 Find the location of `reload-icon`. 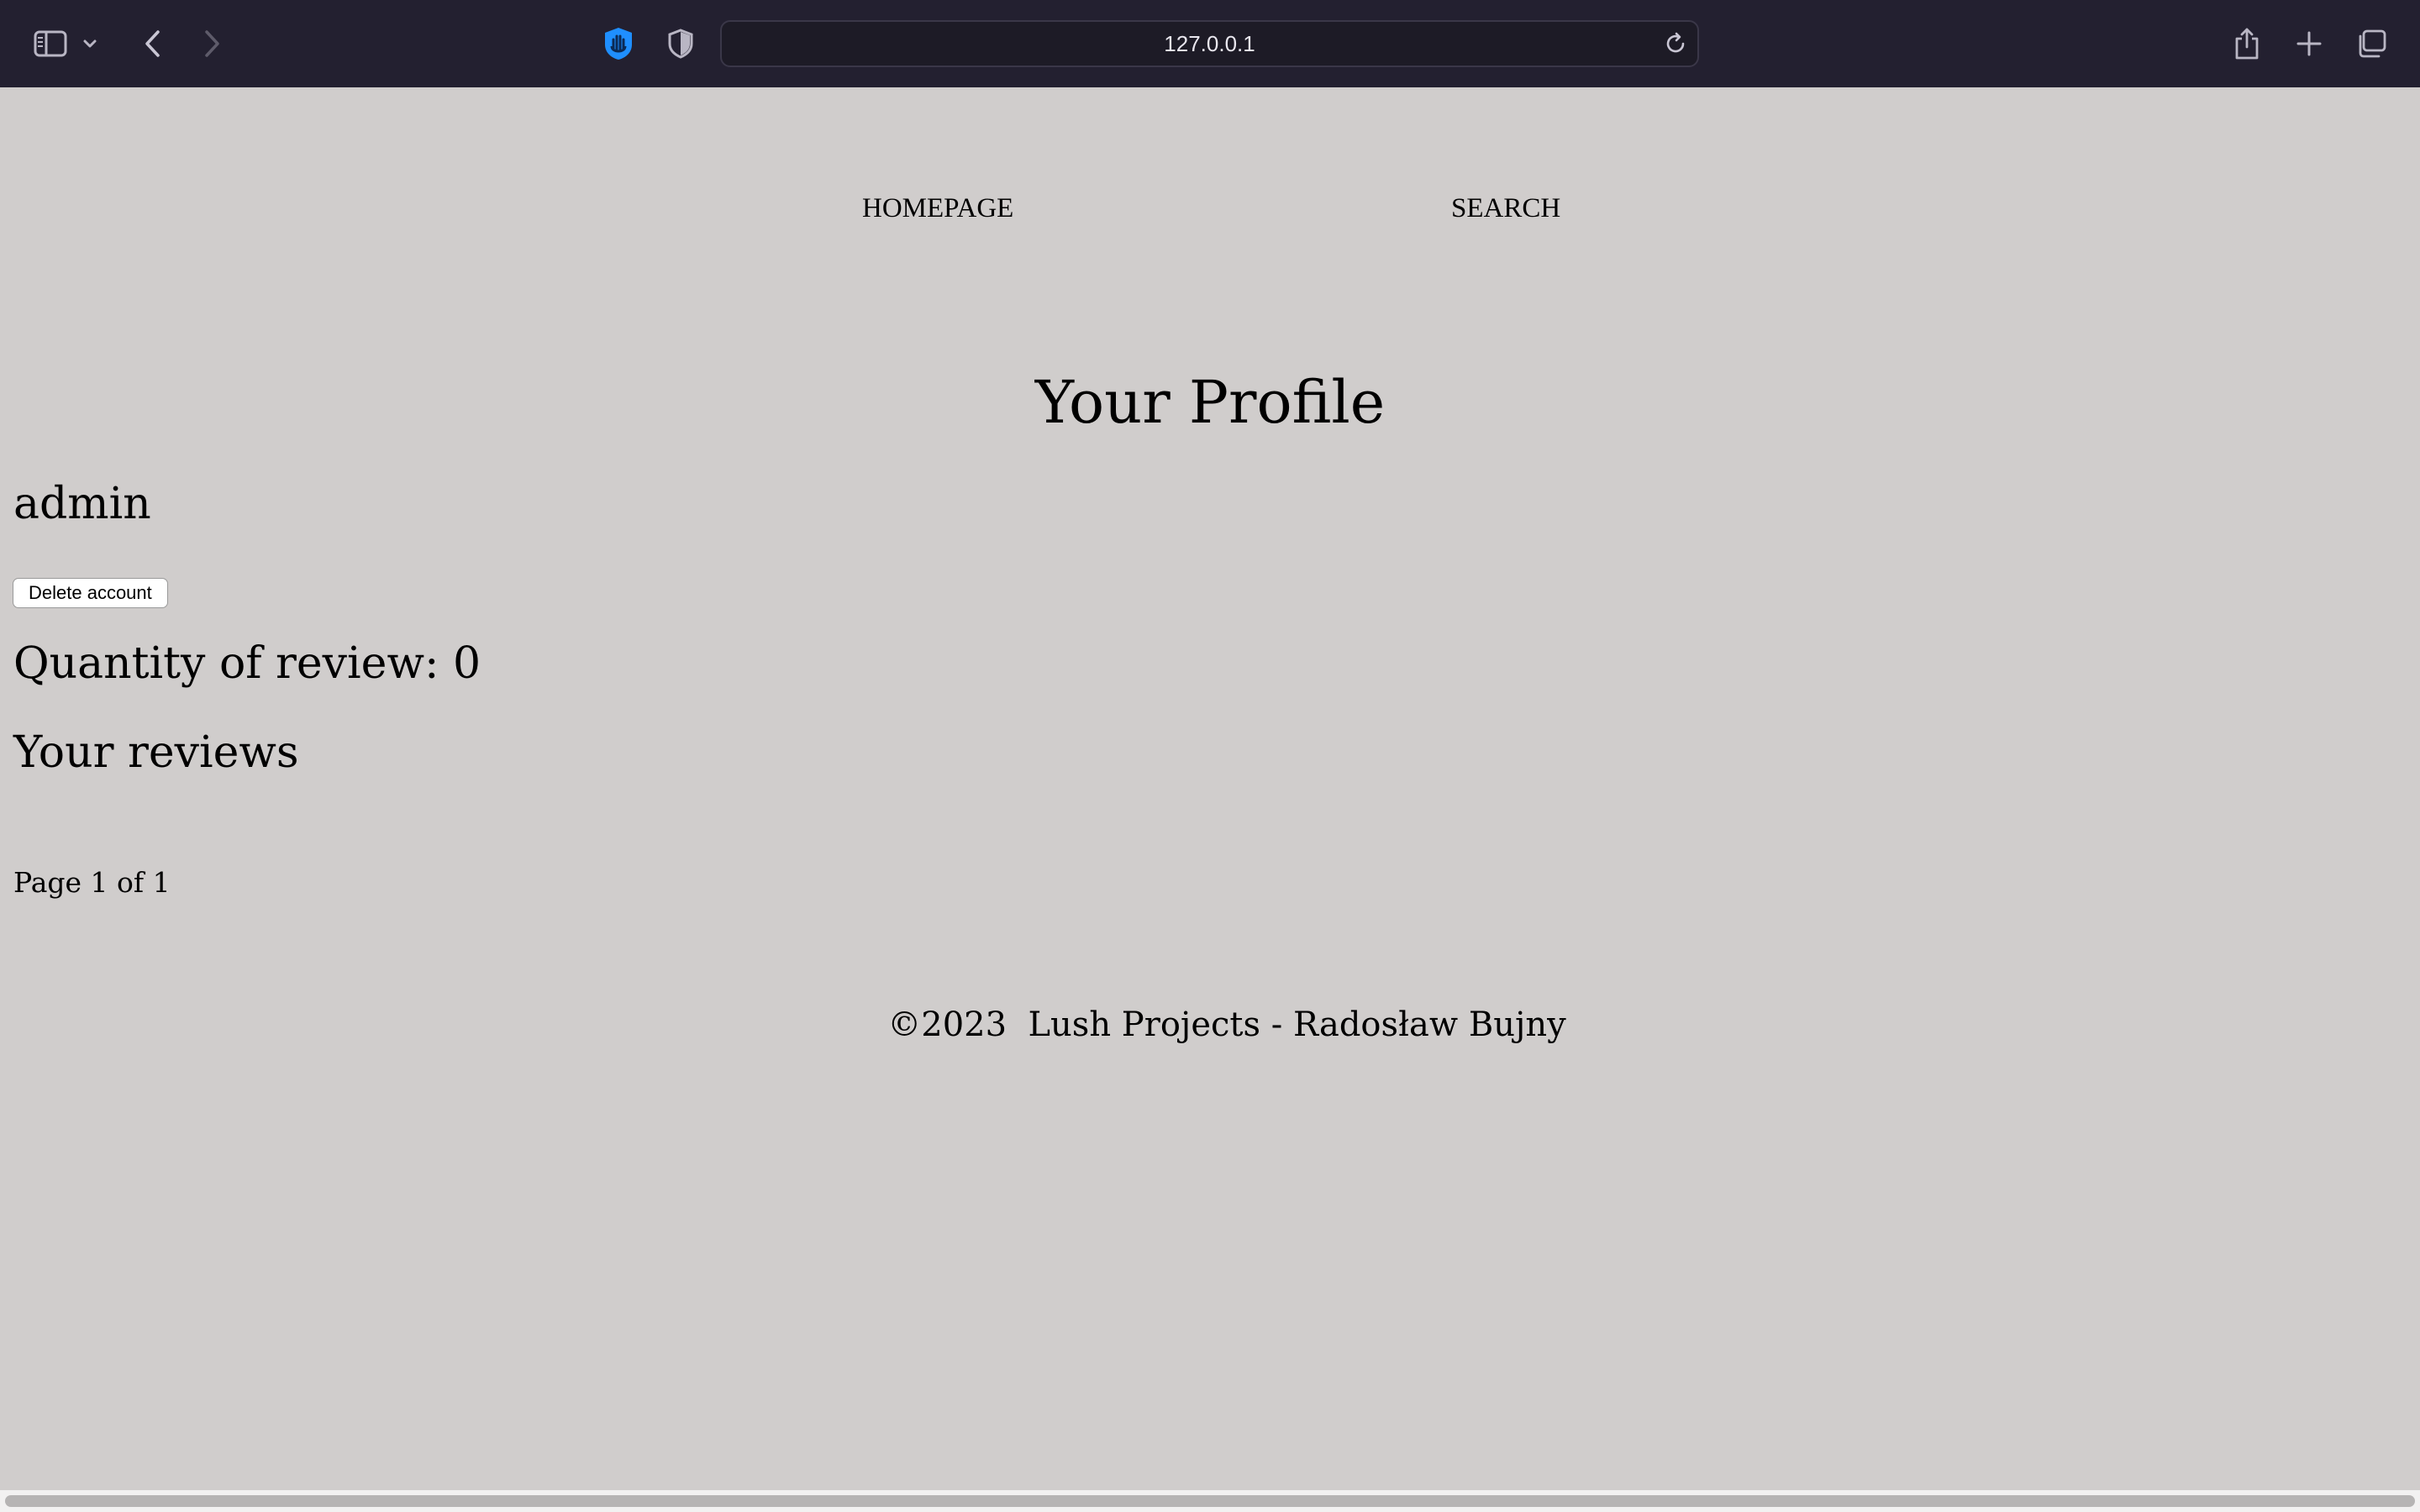

reload-icon is located at coordinates (1676, 43).